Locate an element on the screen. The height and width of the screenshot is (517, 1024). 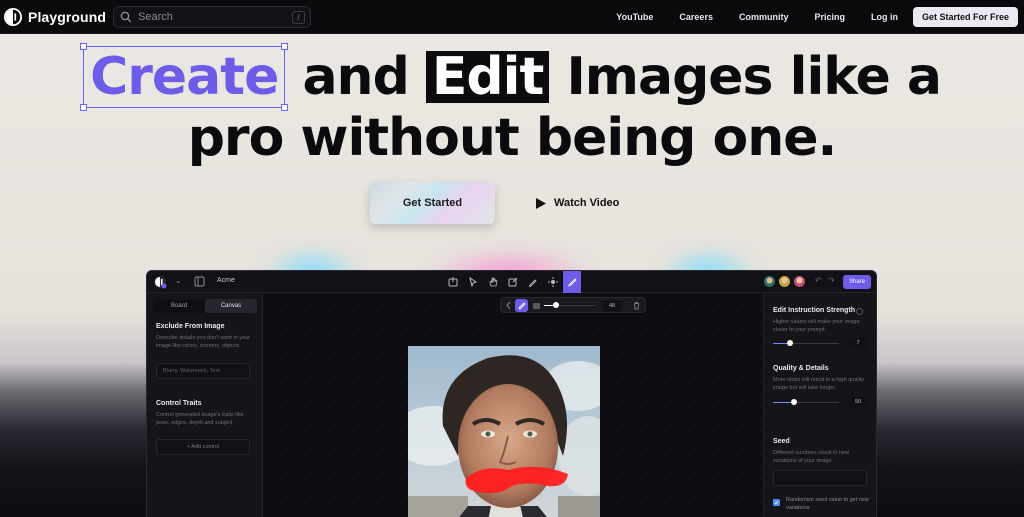
exclude-input is located at coordinates (203, 371).